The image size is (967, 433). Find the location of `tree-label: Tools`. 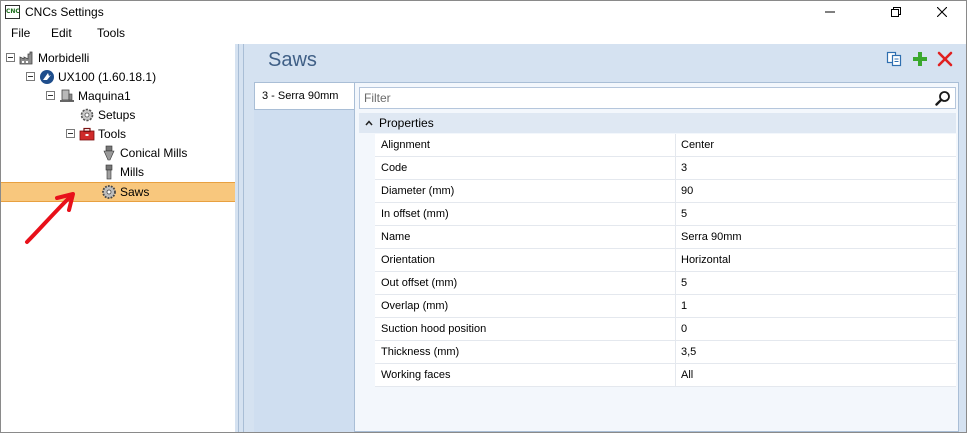

tree-label: Tools is located at coordinates (112, 133).